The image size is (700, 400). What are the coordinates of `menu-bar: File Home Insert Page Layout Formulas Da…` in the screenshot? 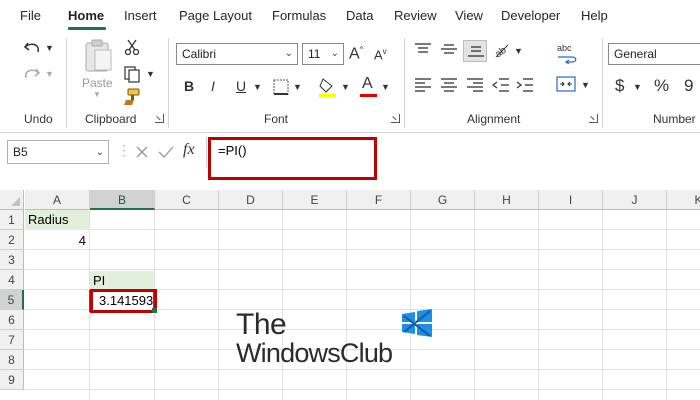 It's located at (350, 16).